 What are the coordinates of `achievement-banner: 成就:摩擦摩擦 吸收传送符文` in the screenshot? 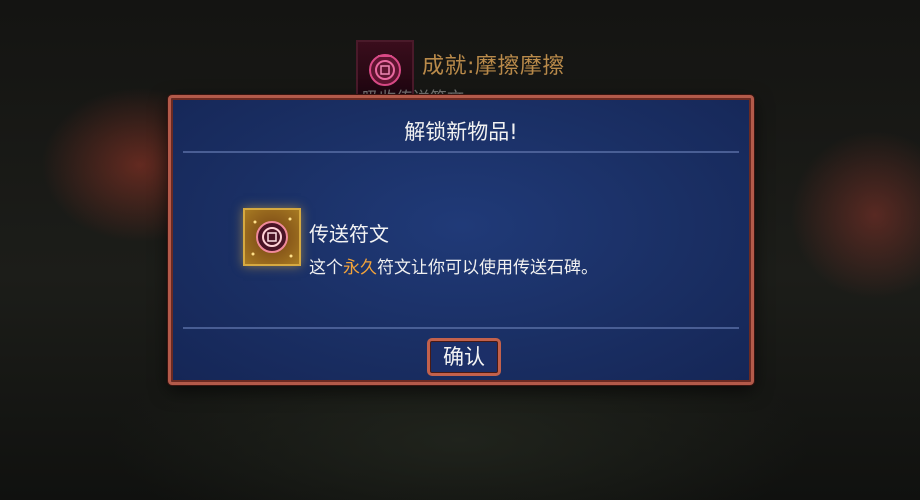 It's located at (481, 74).